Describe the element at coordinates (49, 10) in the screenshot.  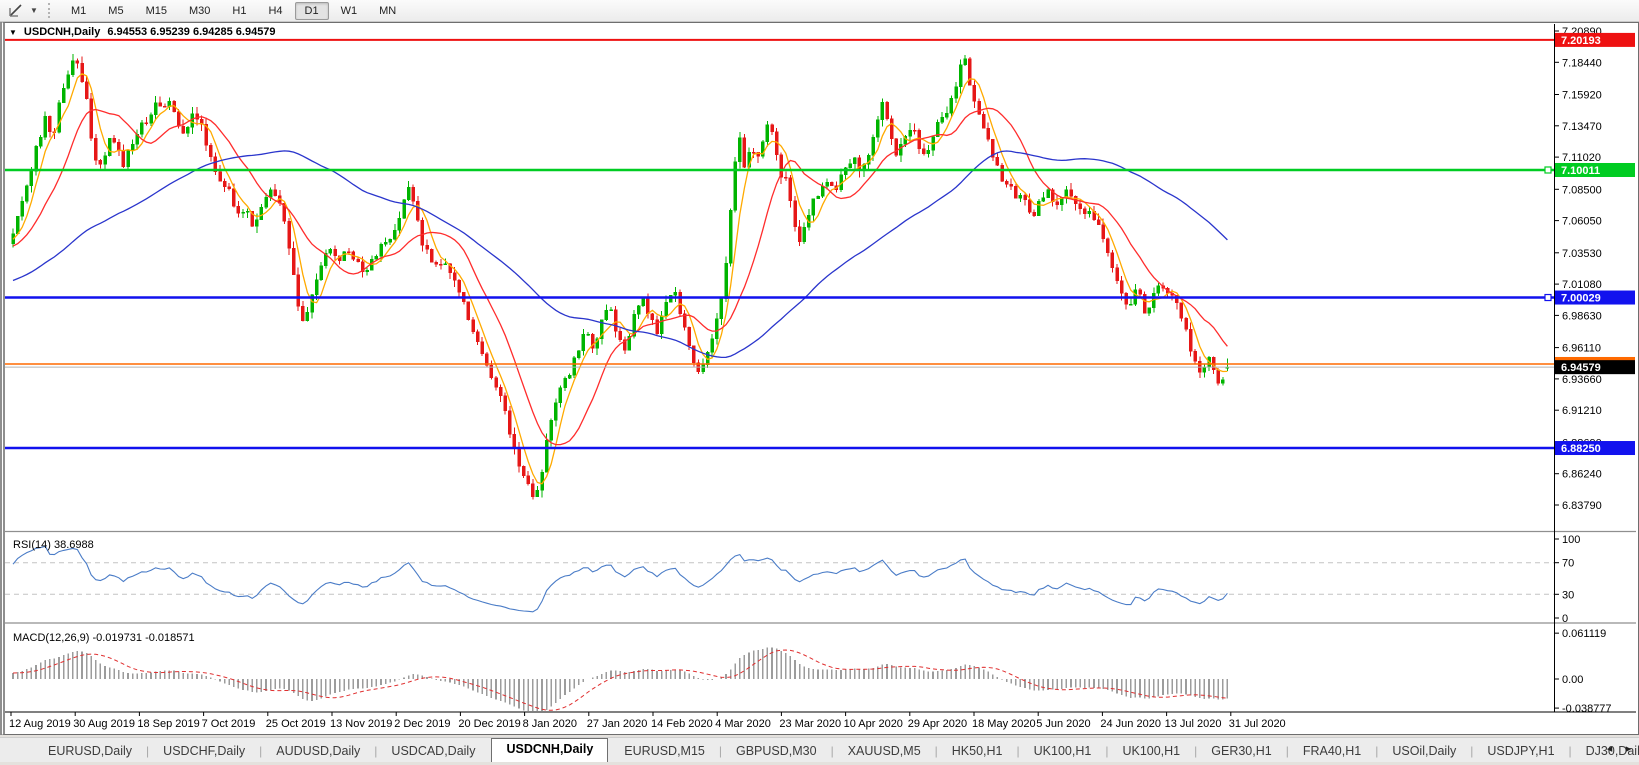
I see `toolbar-drag-handle` at that location.